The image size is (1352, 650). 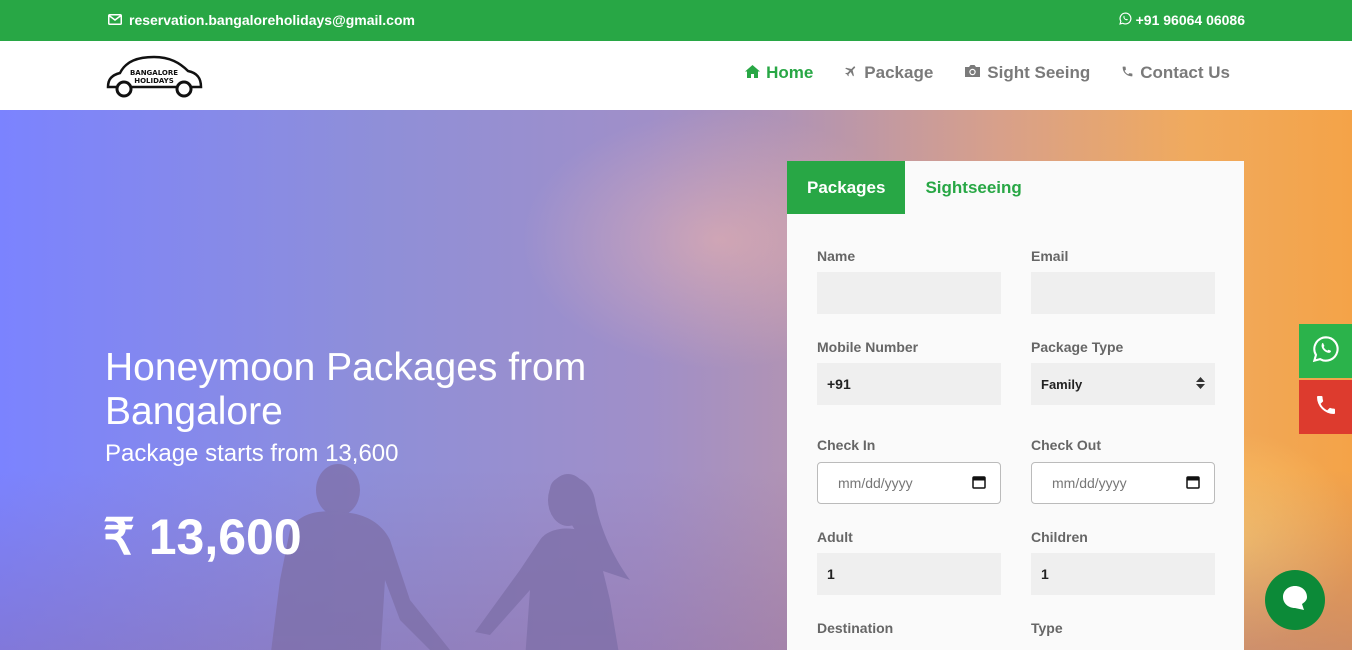 What do you see at coordinates (1050, 256) in the screenshot?
I see `email-label: Email` at bounding box center [1050, 256].